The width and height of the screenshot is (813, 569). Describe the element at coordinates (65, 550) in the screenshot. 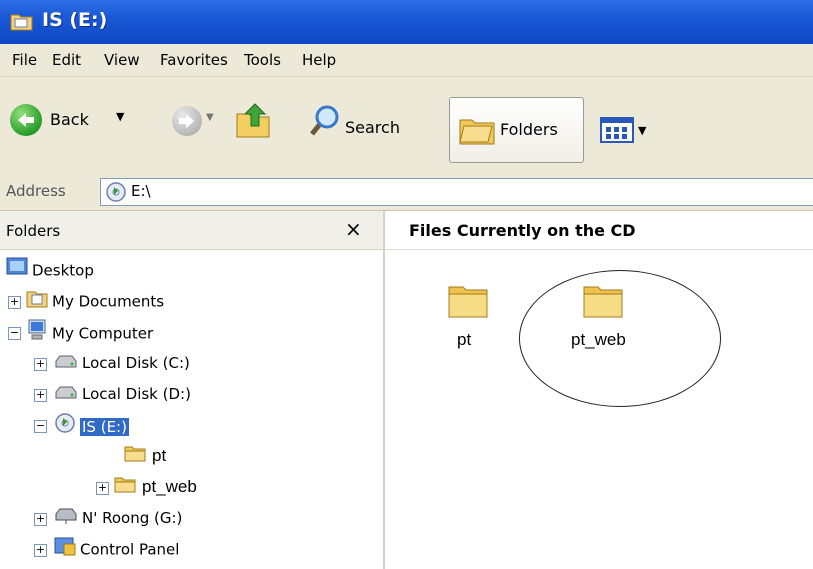

I see `control-panel-icon` at that location.